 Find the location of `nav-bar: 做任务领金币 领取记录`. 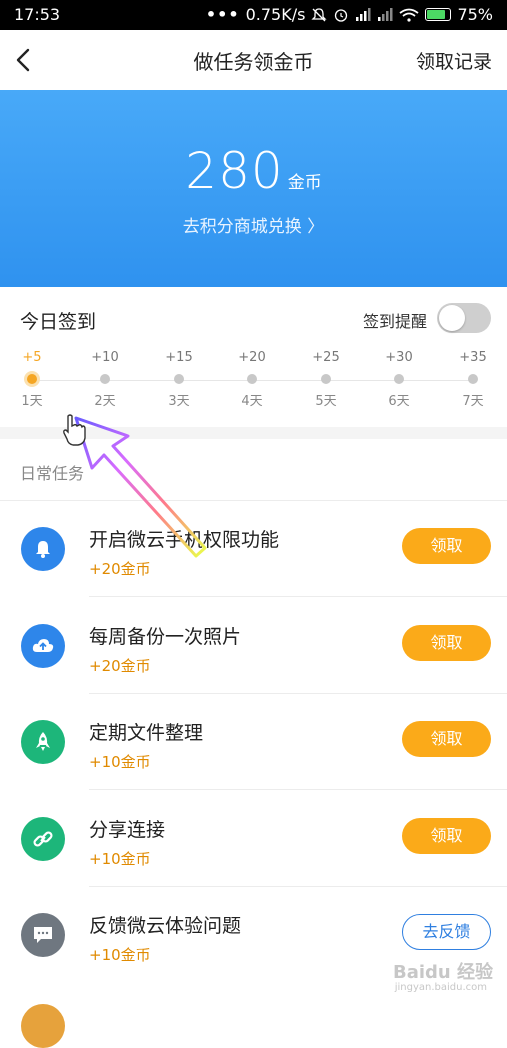

nav-bar: 做任务领金币 领取记录 is located at coordinates (253, 60).